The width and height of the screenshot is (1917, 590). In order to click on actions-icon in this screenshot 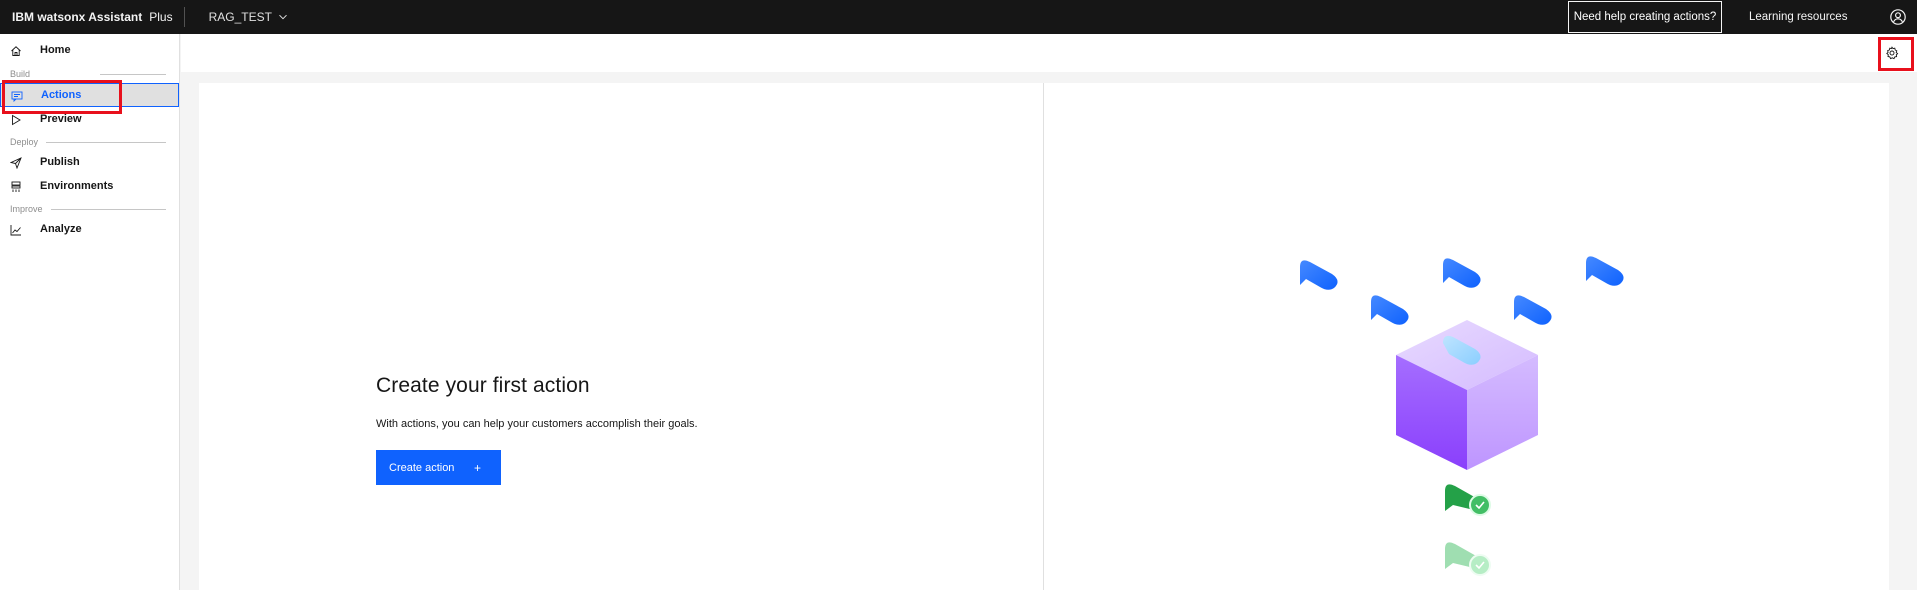, I will do `click(17, 96)`.